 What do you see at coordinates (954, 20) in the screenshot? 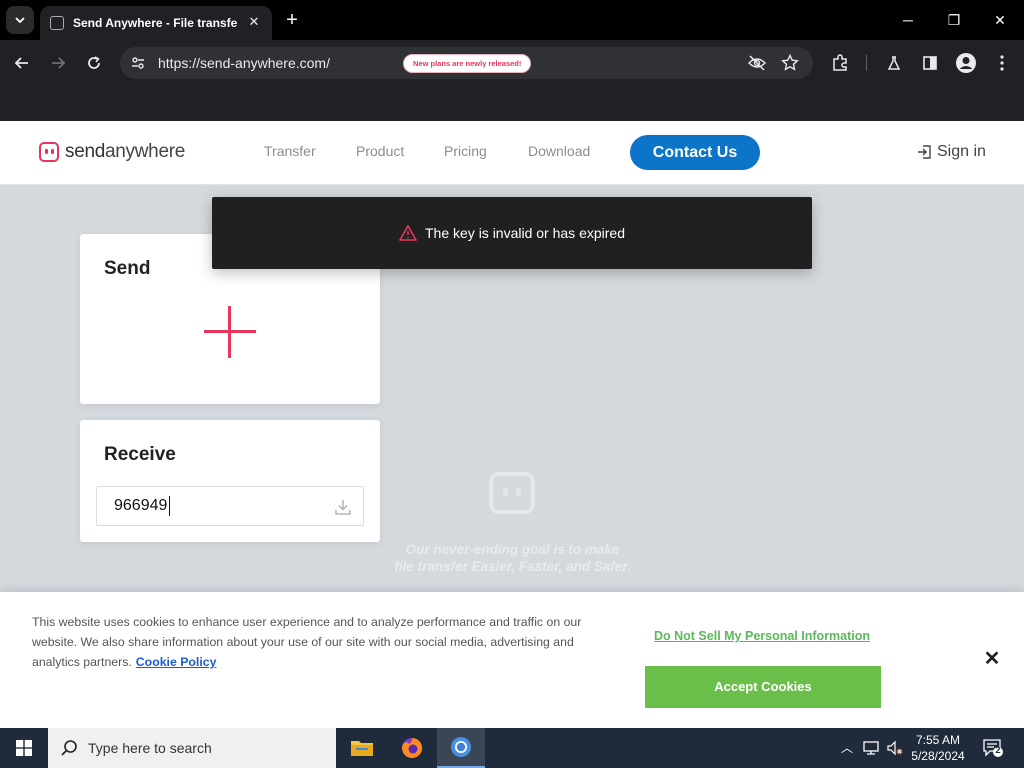
I see `restore-button: ❐` at bounding box center [954, 20].